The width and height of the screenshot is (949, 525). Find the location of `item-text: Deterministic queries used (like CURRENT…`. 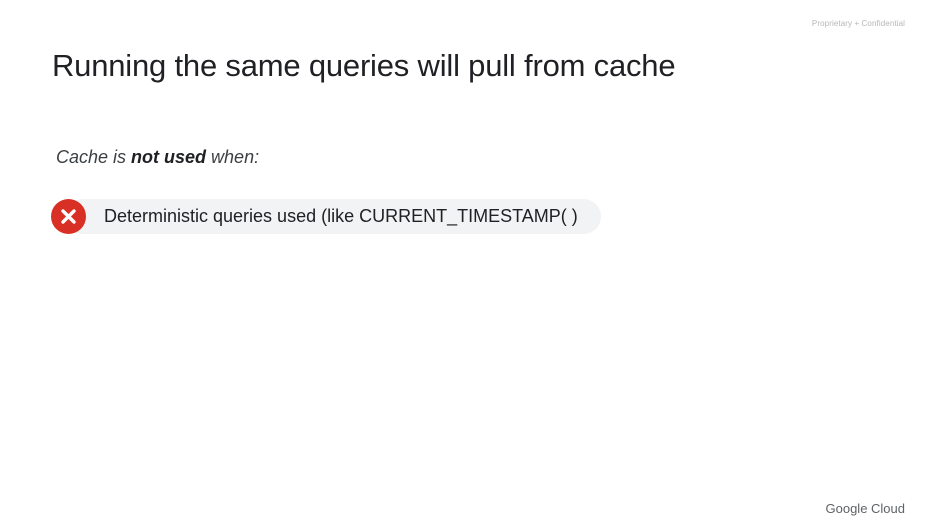

item-text: Deterministic queries used (like CURRENT… is located at coordinates (341, 216).